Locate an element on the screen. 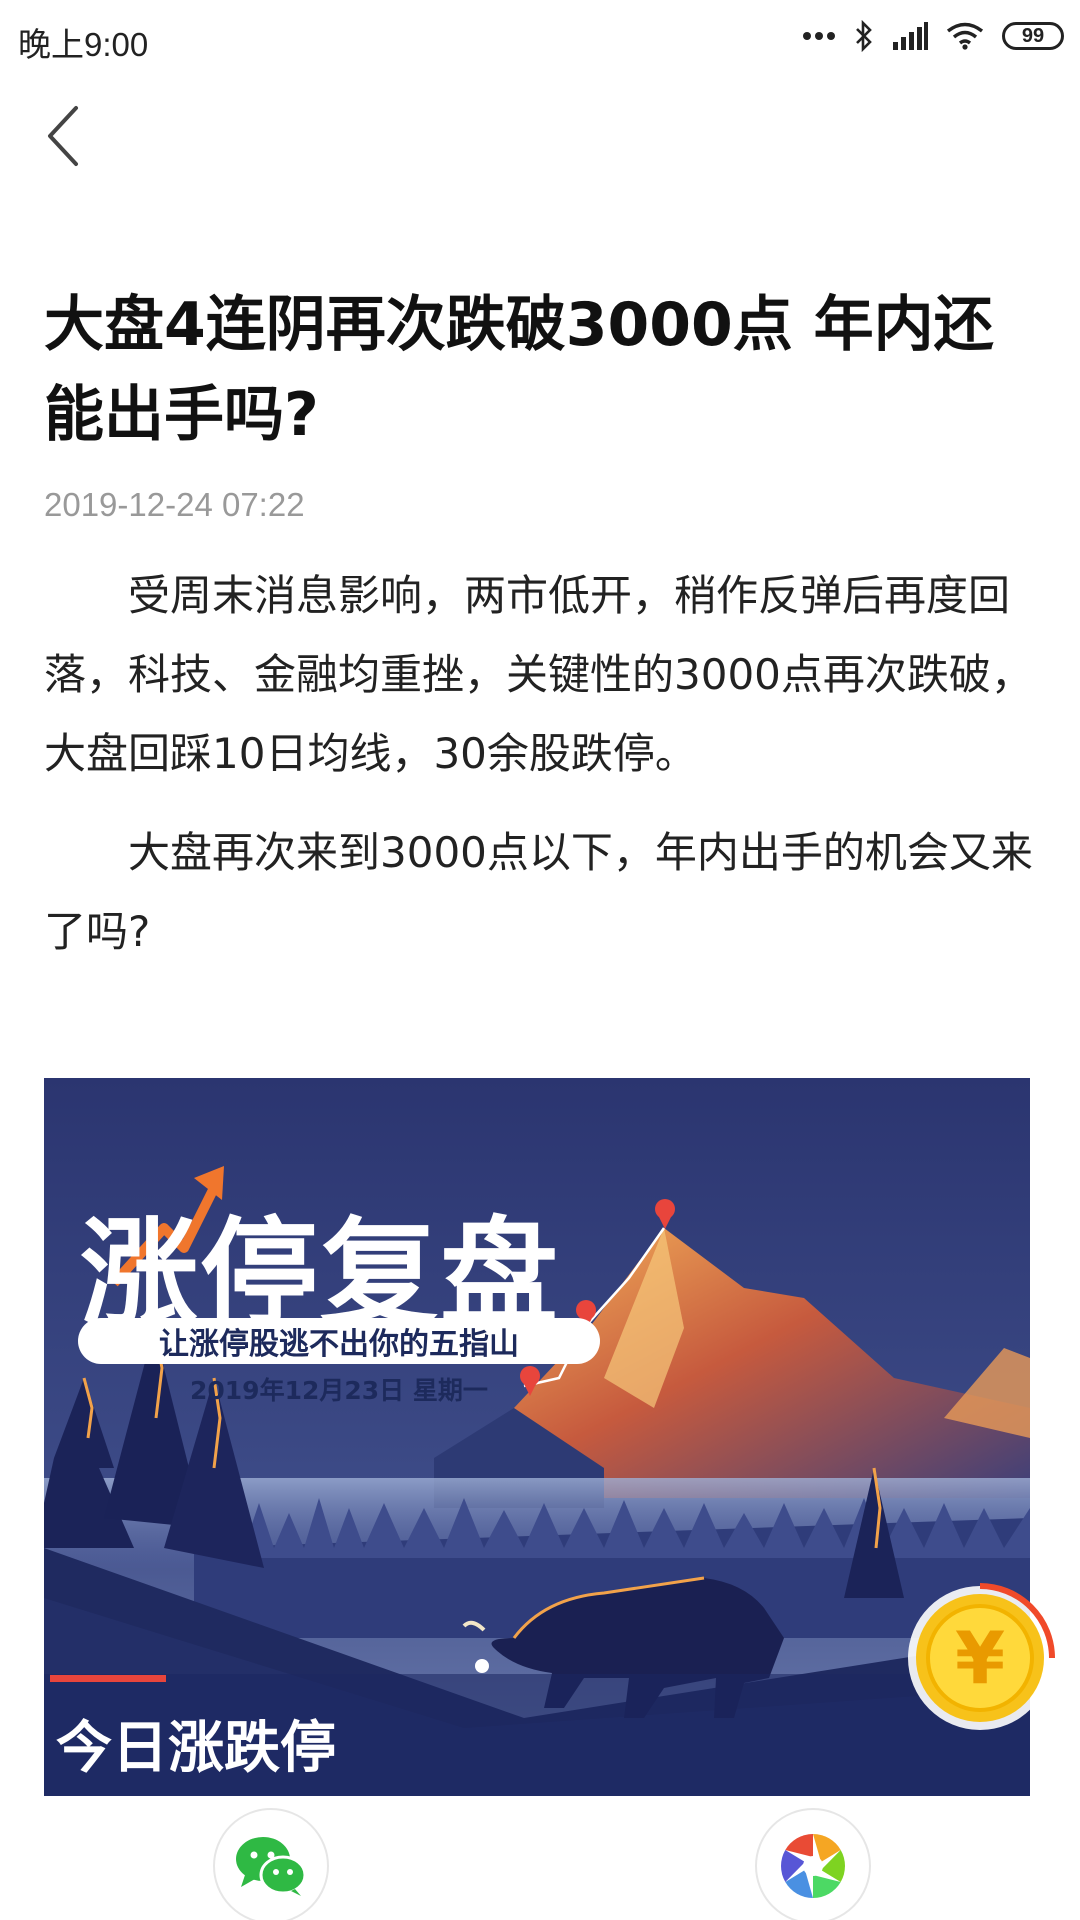 Image resolution: width=1080 pixels, height=1920 pixels. coin-symbol: ¥ is located at coordinates (980, 1658).